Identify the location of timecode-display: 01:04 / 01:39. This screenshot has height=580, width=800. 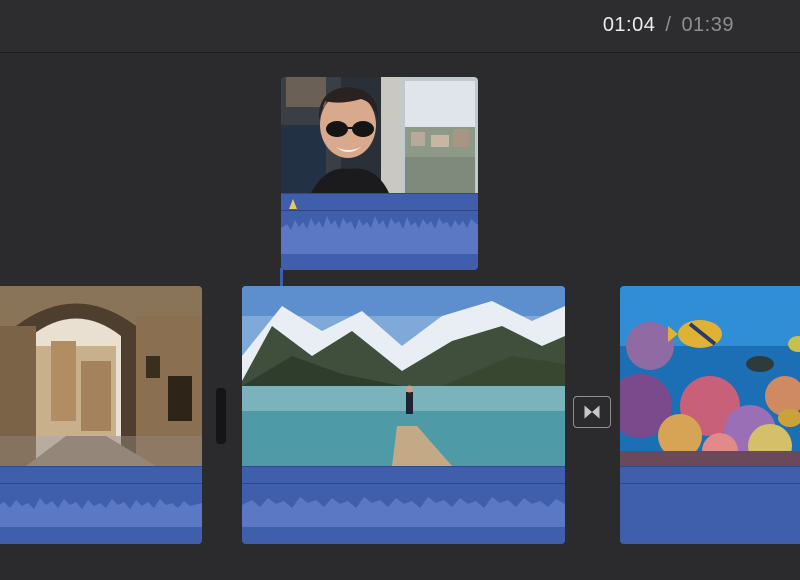
(668, 25).